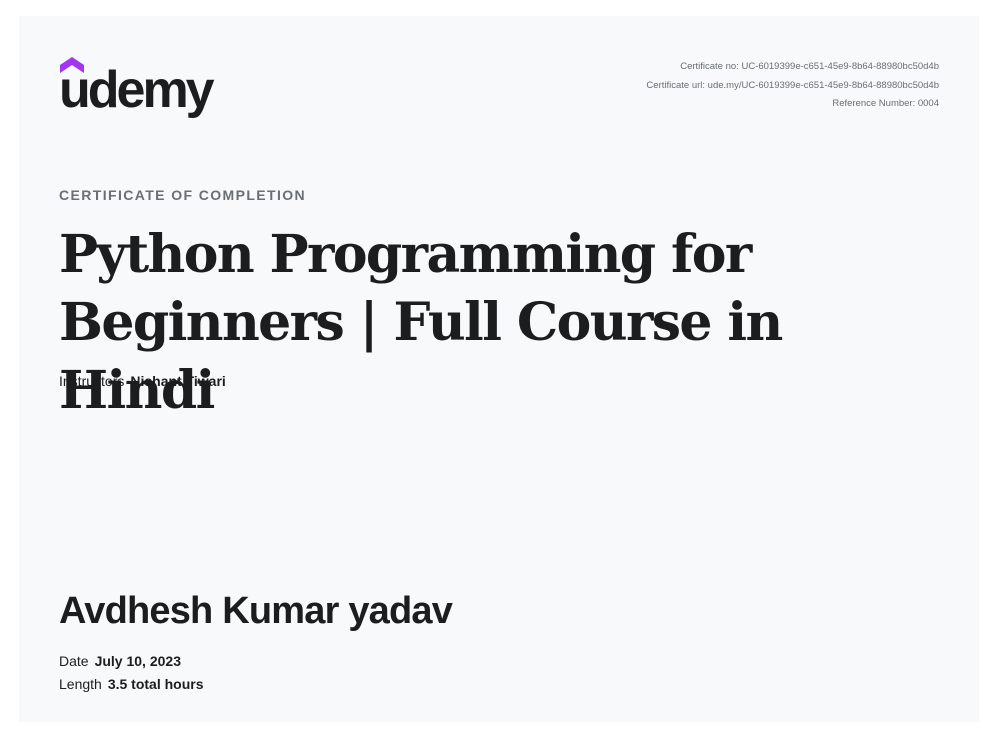  I want to click on certificate-details: Date July 10, 2023 Length 3.5 total hours, so click(131, 673).